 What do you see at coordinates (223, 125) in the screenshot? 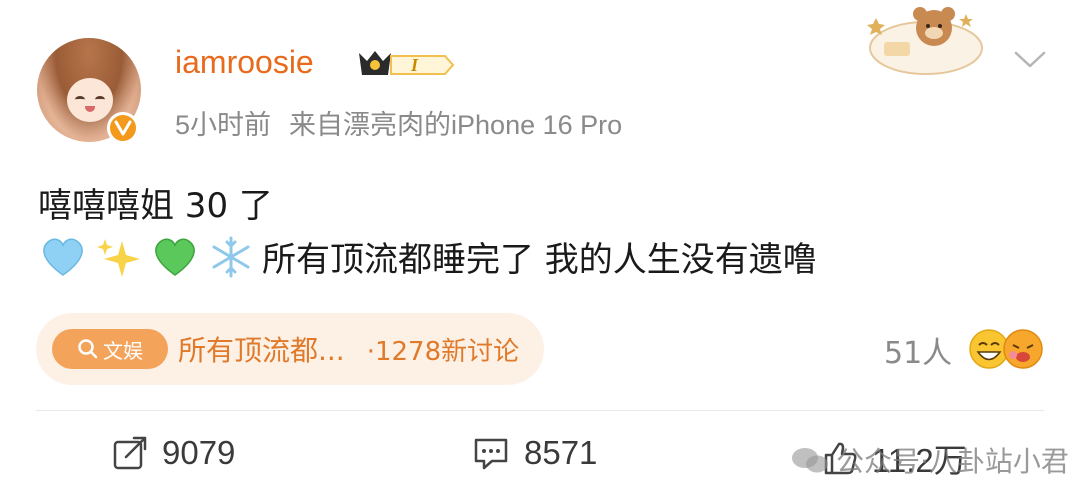
I see `post-time: 5小时前` at bounding box center [223, 125].